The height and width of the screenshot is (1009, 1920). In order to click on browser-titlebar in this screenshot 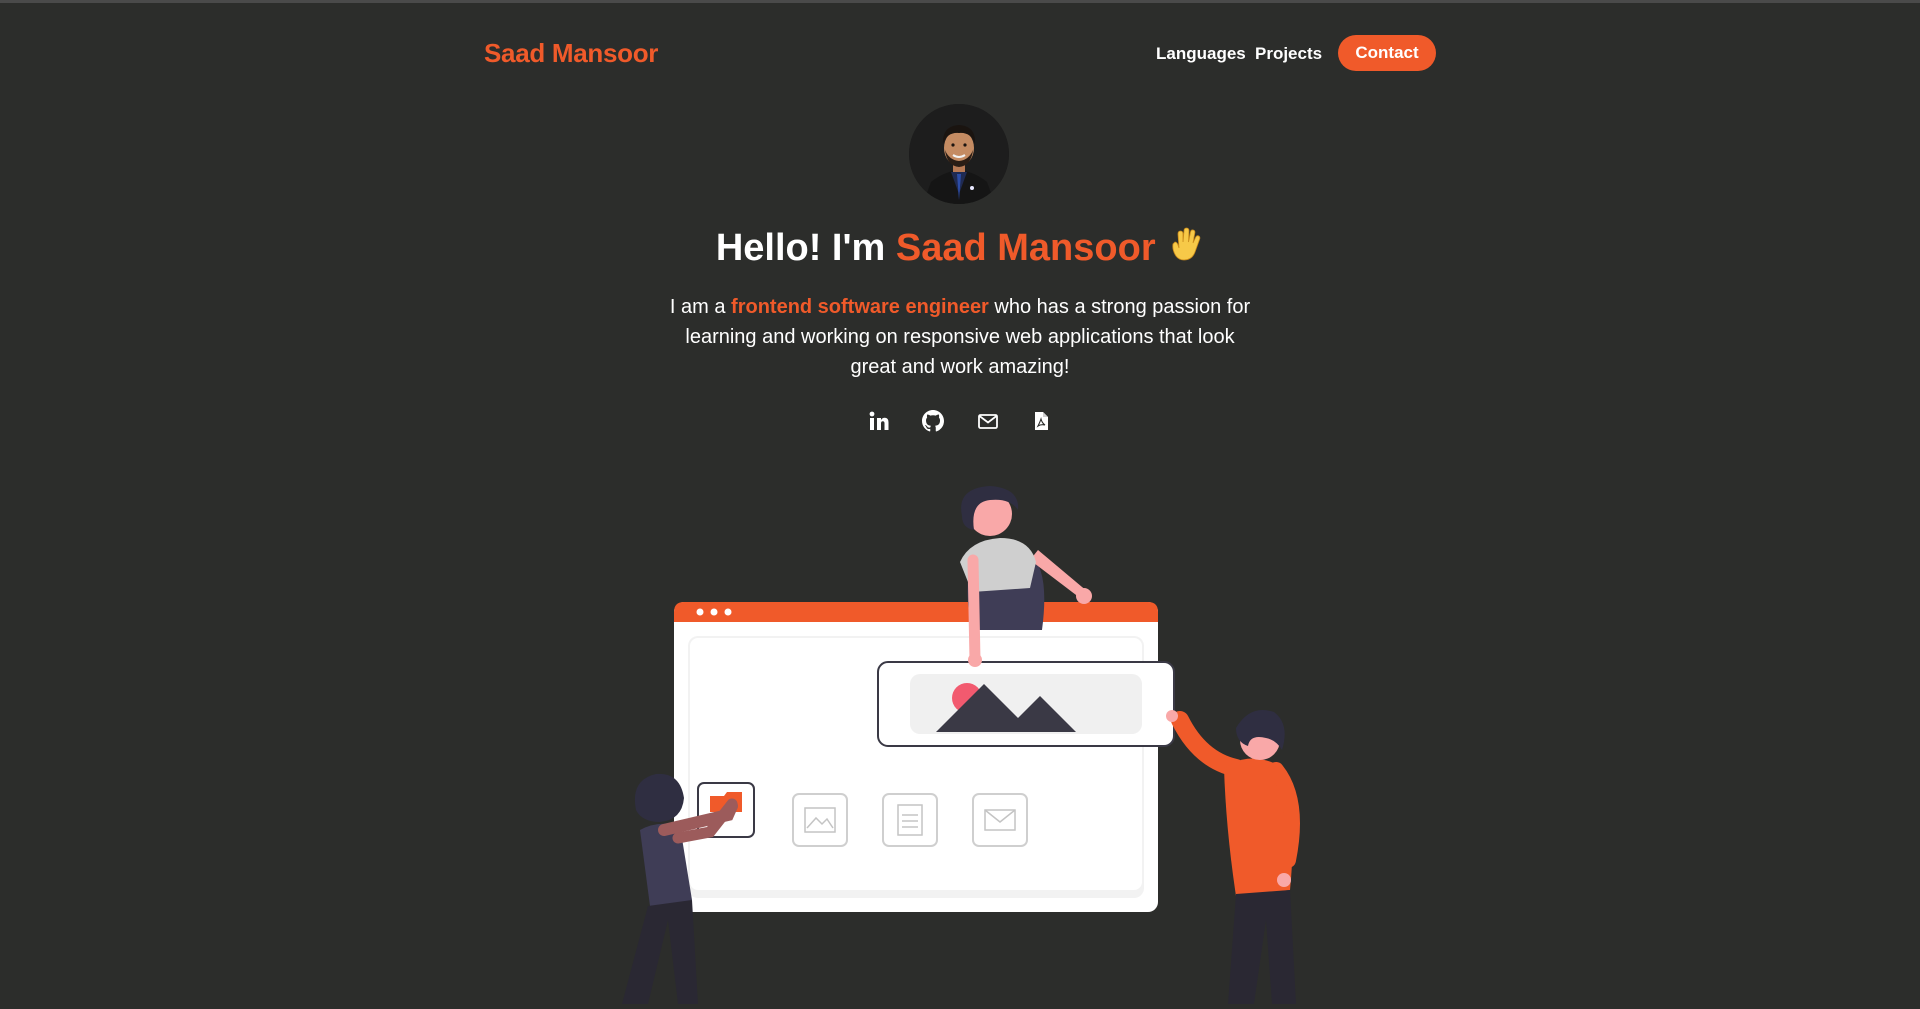, I will do `click(916, 612)`.